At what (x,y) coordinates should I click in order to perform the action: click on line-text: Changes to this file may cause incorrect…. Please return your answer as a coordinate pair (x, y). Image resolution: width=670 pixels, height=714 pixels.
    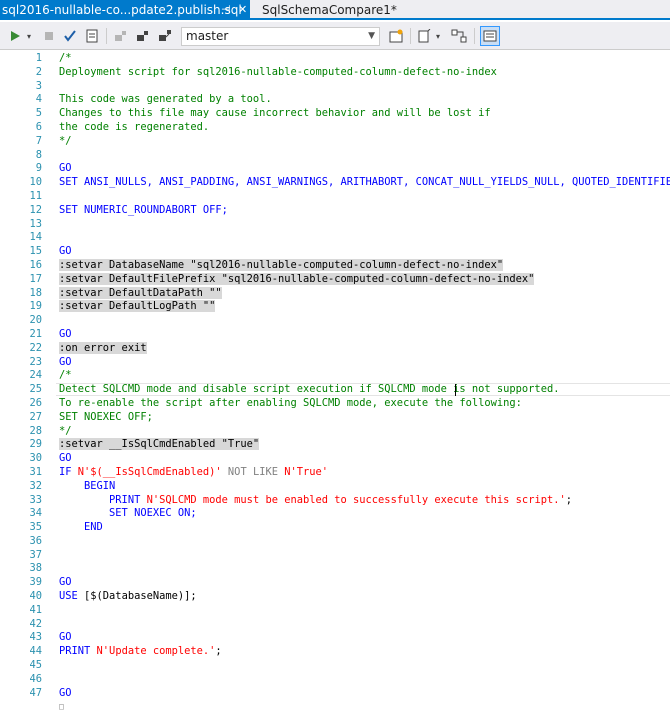
    Looking at the image, I should click on (275, 114).